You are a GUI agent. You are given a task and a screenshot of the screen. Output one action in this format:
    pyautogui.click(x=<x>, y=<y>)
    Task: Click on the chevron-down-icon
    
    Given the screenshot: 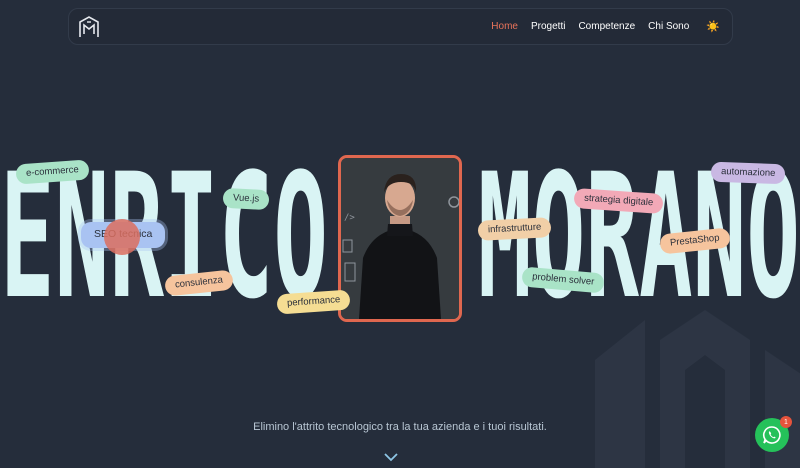 What is the action you would take?
    pyautogui.click(x=391, y=457)
    